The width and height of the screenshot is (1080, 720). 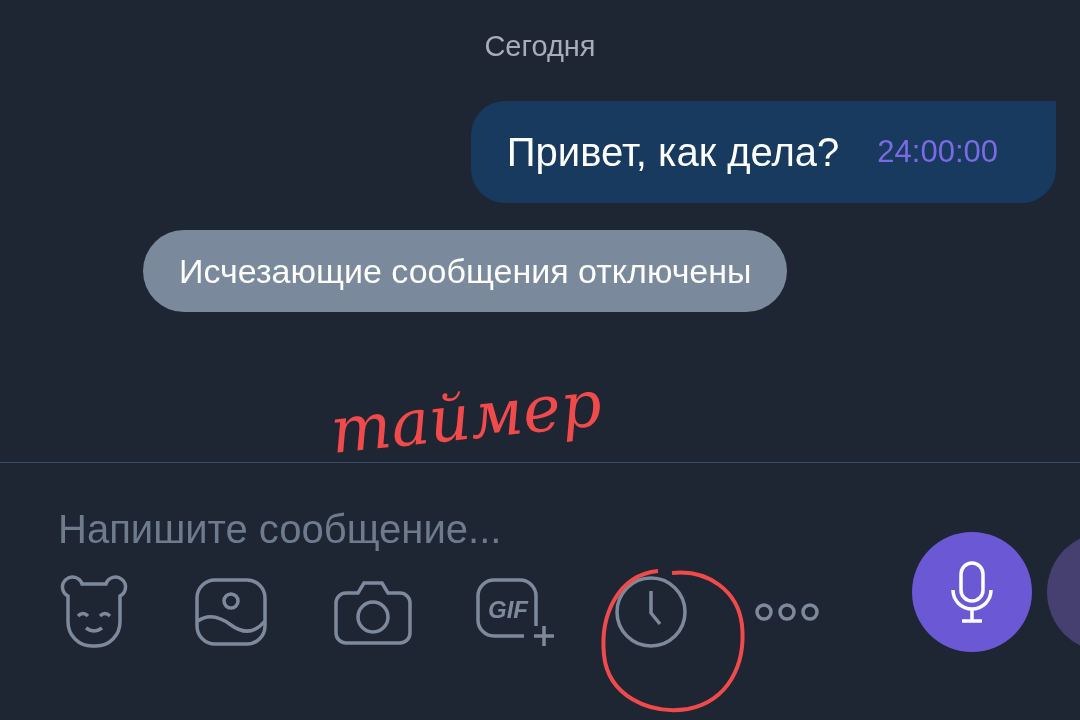 What do you see at coordinates (540, 46) in the screenshot?
I see `date-divider: Сегодня` at bounding box center [540, 46].